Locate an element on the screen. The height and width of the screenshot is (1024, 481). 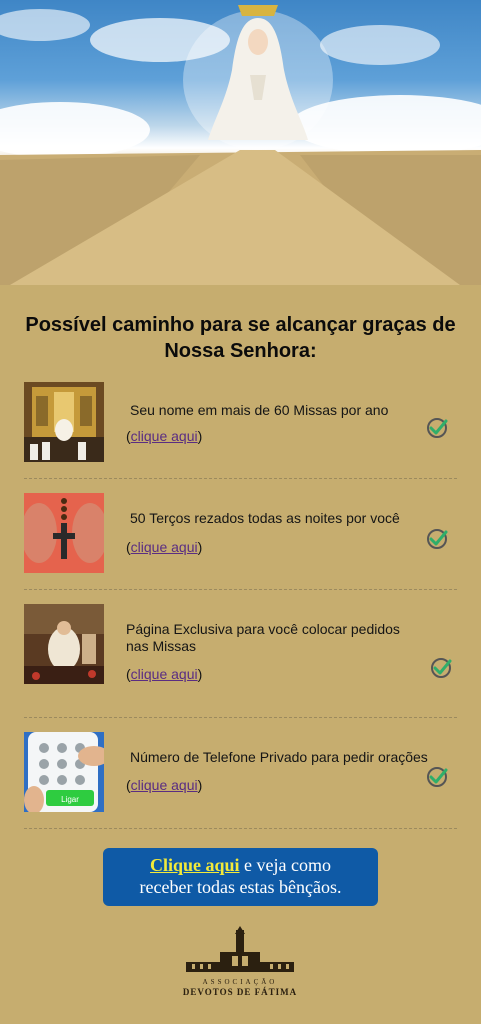
benefit-text: Seu nome em mais de 60 Missas por ano is located at coordinates (259, 410).